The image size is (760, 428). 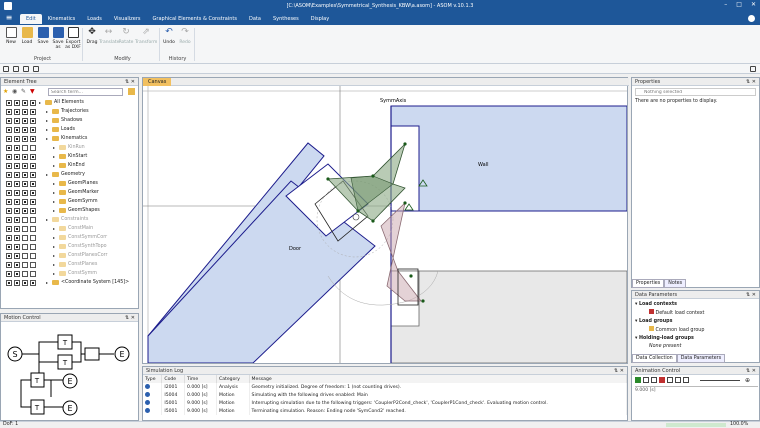 What do you see at coordinates (701, 358) in the screenshot?
I see `tab-data-parameters: Data Parameters` at bounding box center [701, 358].